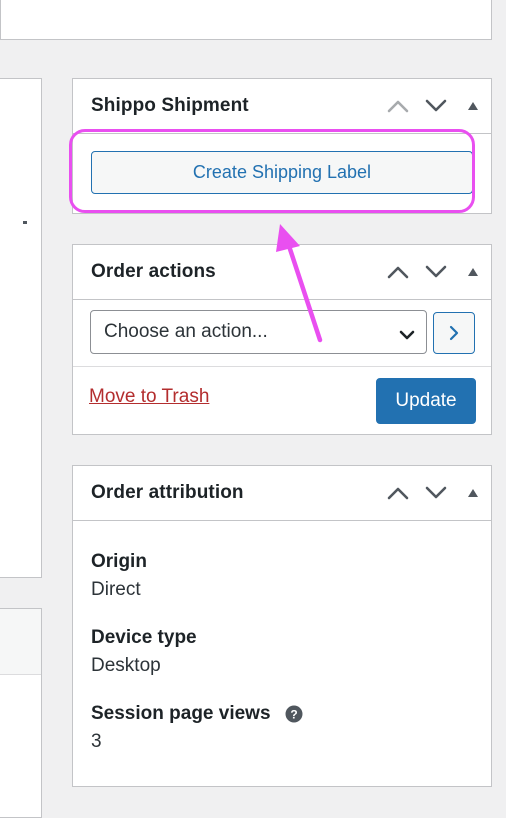 The height and width of the screenshot is (818, 506). I want to click on create-shipping-label-button: Create Shipping Label, so click(282, 172).